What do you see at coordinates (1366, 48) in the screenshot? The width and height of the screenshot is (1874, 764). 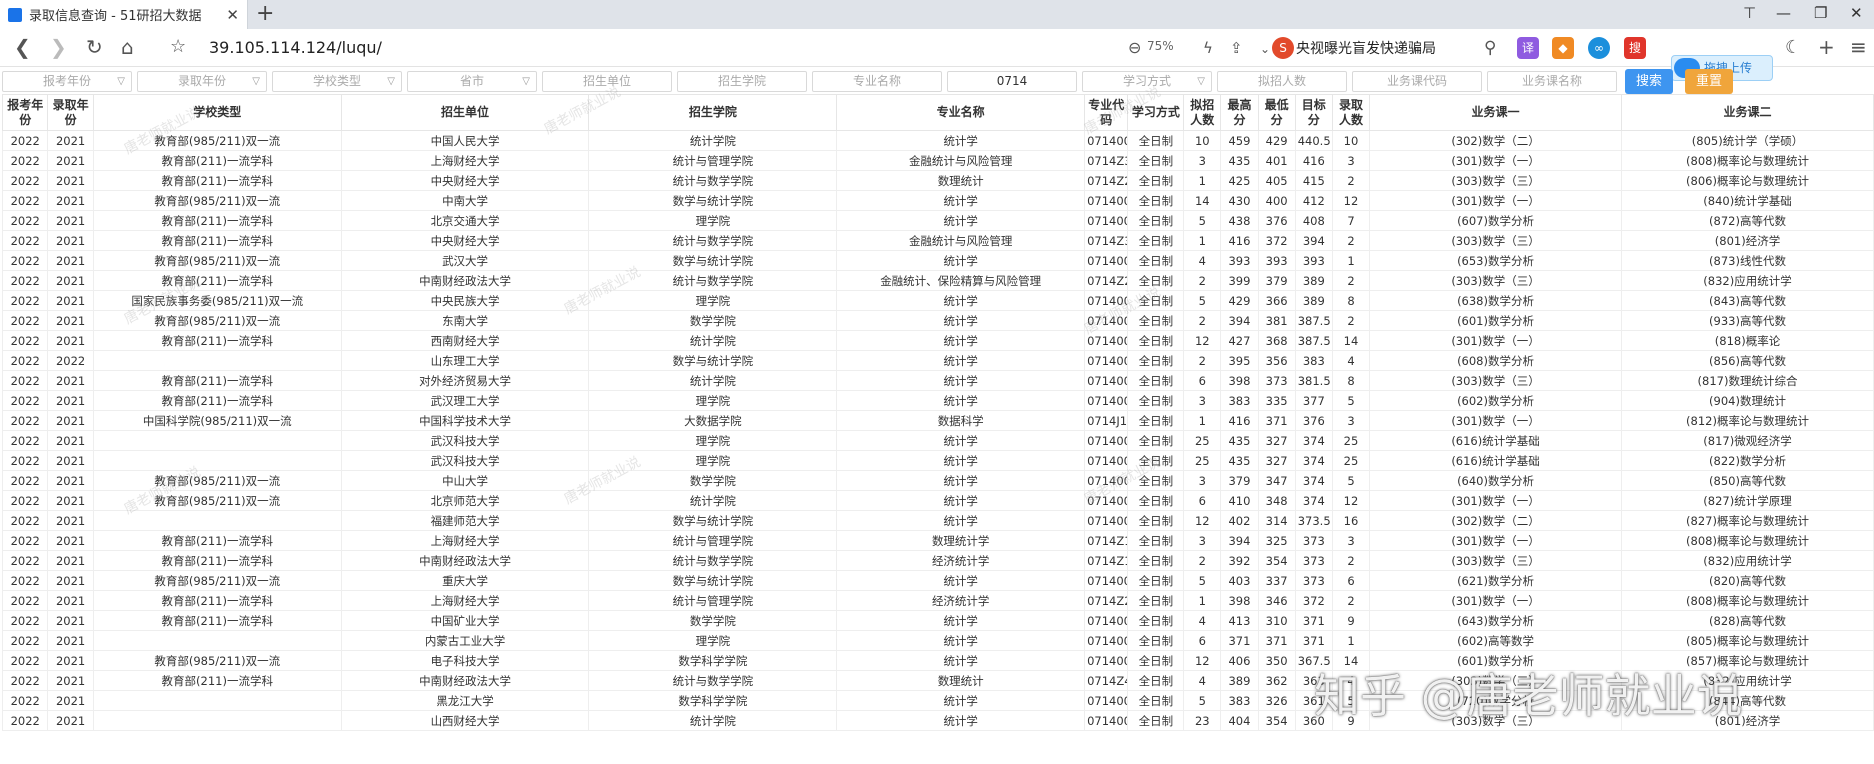 I see `news-headline: 央视曝光盲发快递骗局` at bounding box center [1366, 48].